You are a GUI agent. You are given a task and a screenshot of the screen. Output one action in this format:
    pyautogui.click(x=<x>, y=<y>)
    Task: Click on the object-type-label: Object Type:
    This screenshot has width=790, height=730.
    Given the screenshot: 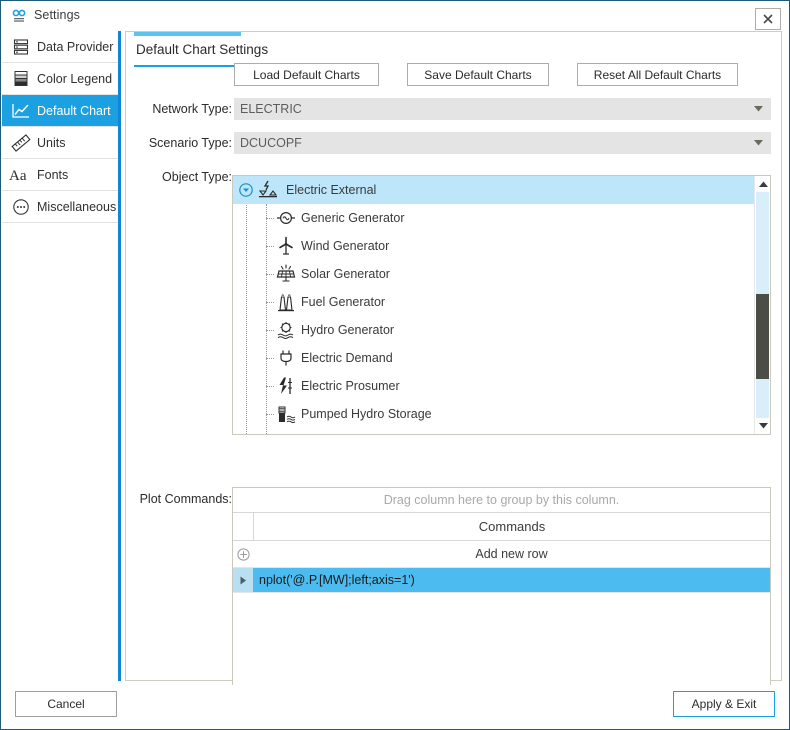 What is the action you would take?
    pyautogui.click(x=197, y=177)
    